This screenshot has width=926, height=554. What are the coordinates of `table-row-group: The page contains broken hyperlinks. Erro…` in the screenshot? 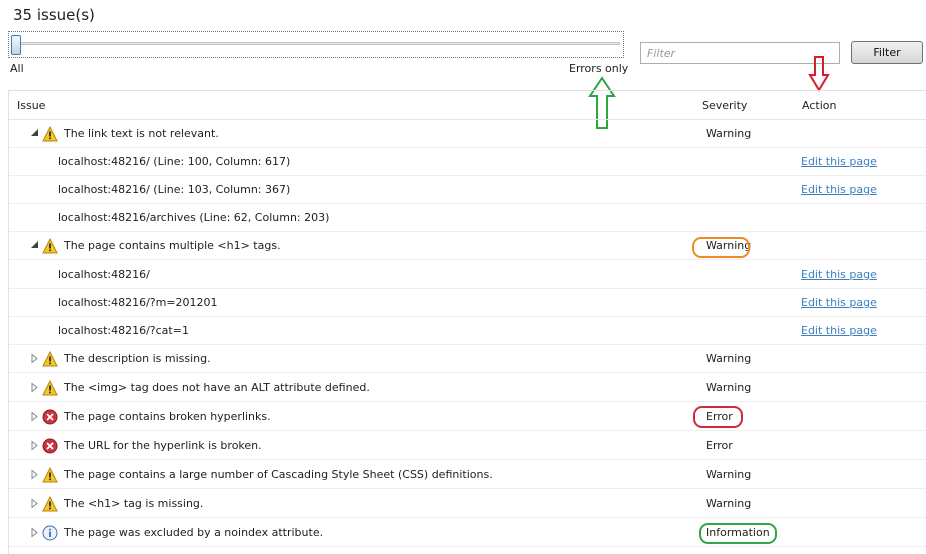 It's located at (467, 417).